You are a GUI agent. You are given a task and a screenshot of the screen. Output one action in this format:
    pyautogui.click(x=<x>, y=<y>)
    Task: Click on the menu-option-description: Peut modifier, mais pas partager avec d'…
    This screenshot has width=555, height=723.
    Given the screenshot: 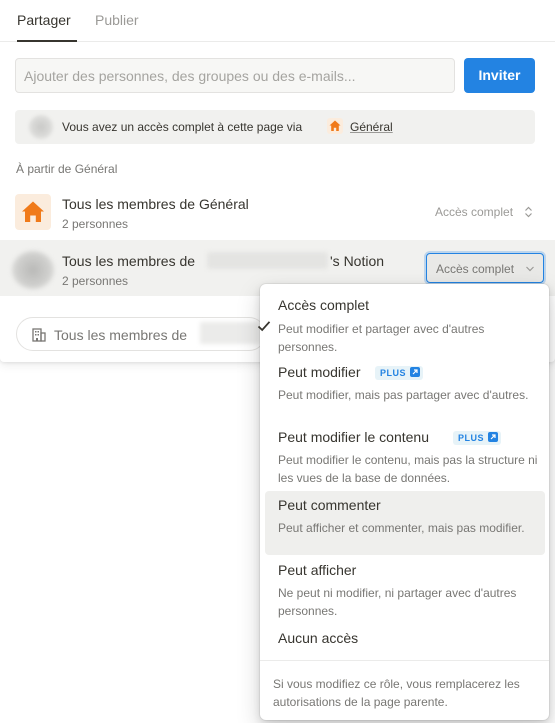 What is the action you would take?
    pyautogui.click(x=403, y=395)
    